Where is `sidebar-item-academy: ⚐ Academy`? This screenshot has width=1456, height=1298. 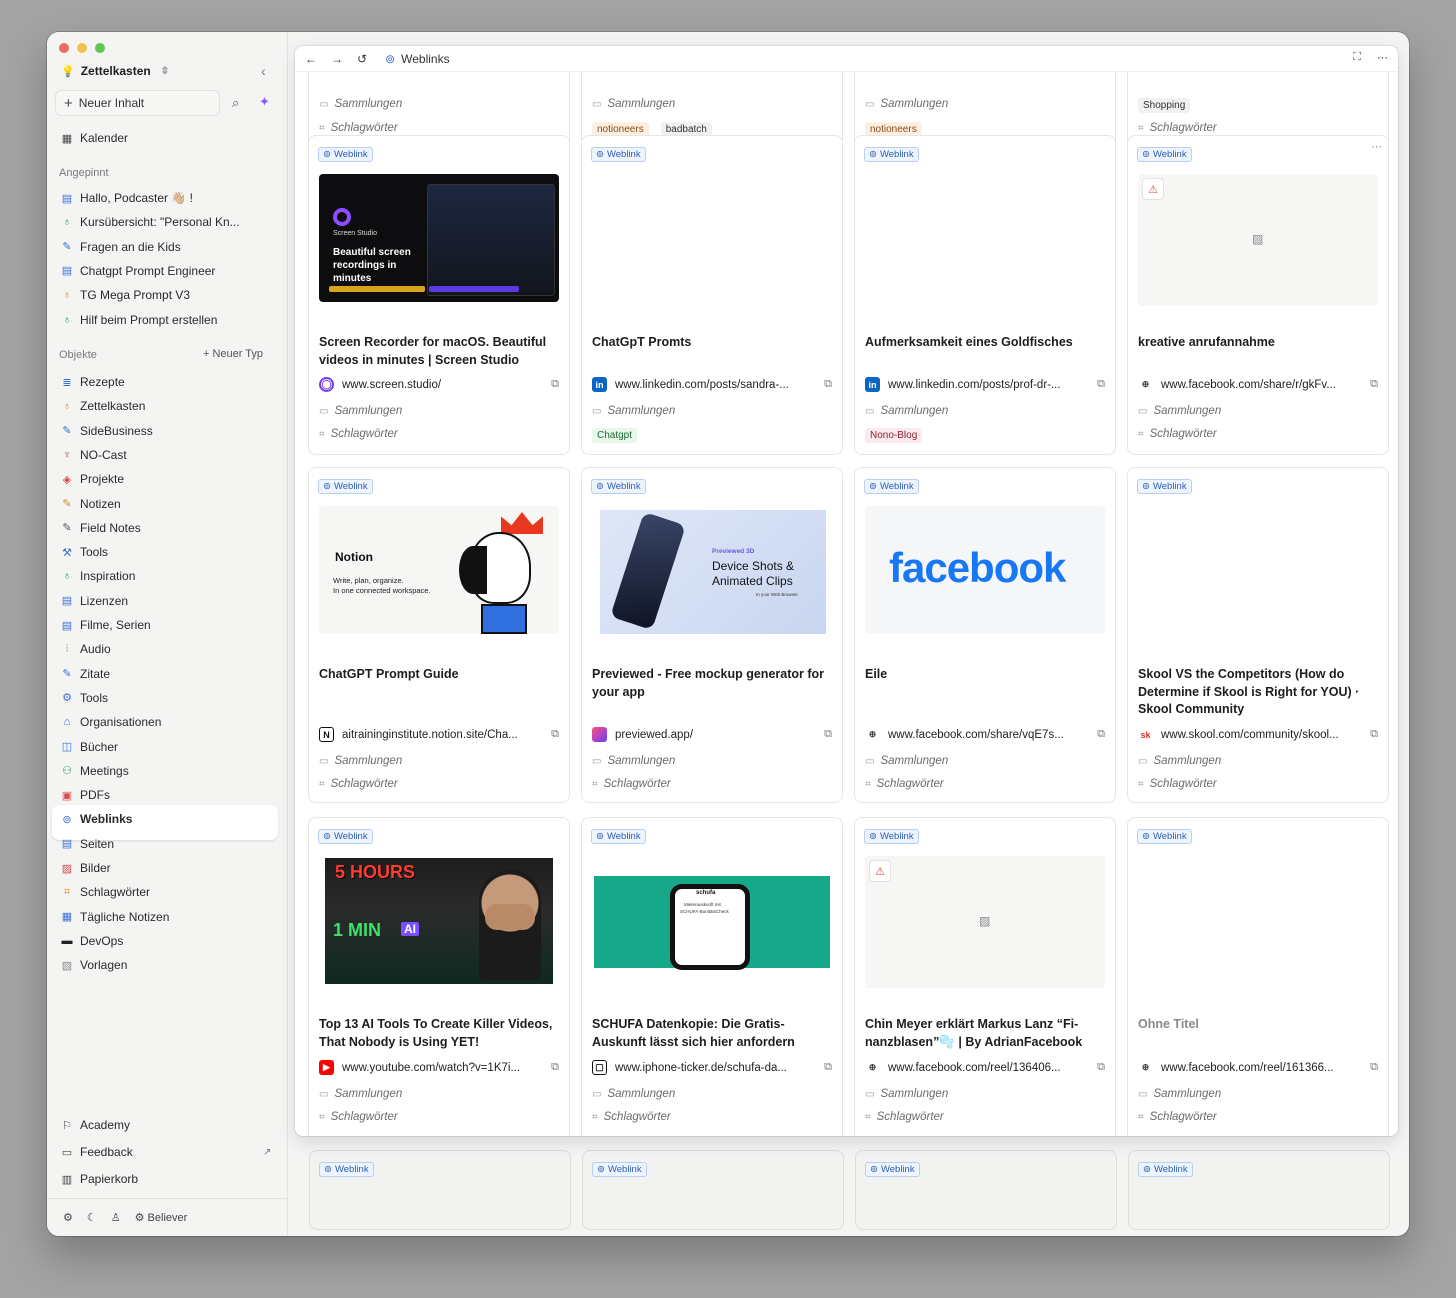
sidebar-item-academy: ⚐ Academy is located at coordinates (95, 1125).